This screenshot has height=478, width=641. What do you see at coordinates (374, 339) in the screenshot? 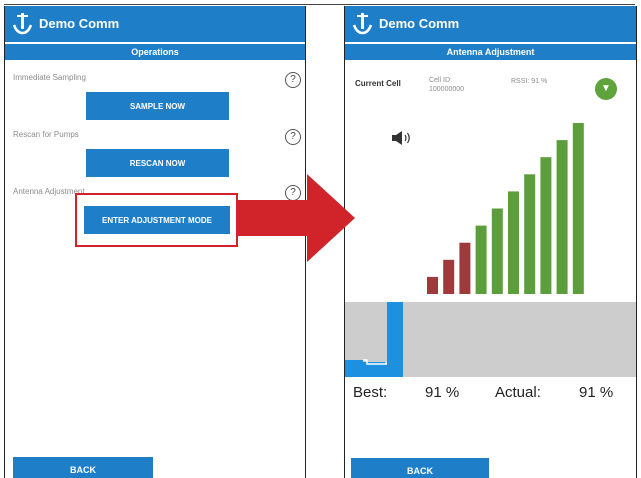
I see `signal-meter-graph` at bounding box center [374, 339].